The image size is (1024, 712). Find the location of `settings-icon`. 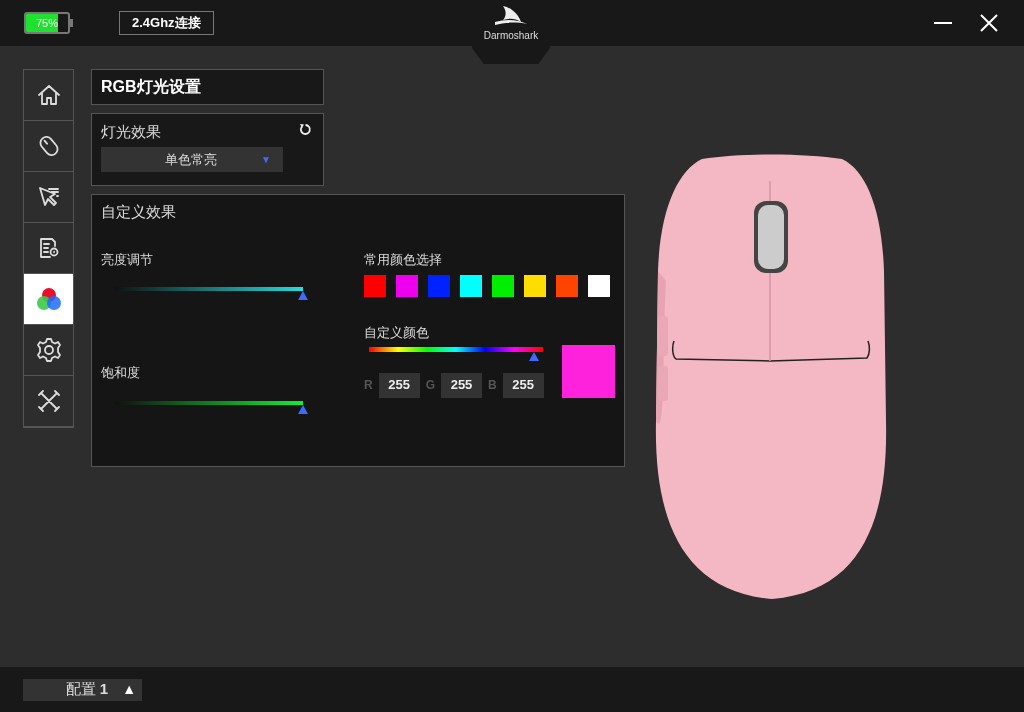

settings-icon is located at coordinates (48, 350).